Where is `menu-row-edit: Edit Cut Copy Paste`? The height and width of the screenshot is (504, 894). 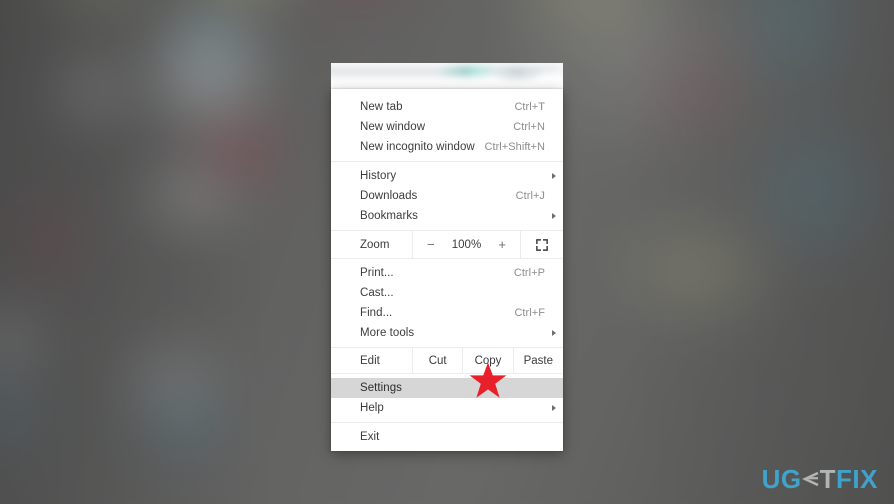
menu-row-edit: Edit Cut Copy Paste is located at coordinates (447, 360).